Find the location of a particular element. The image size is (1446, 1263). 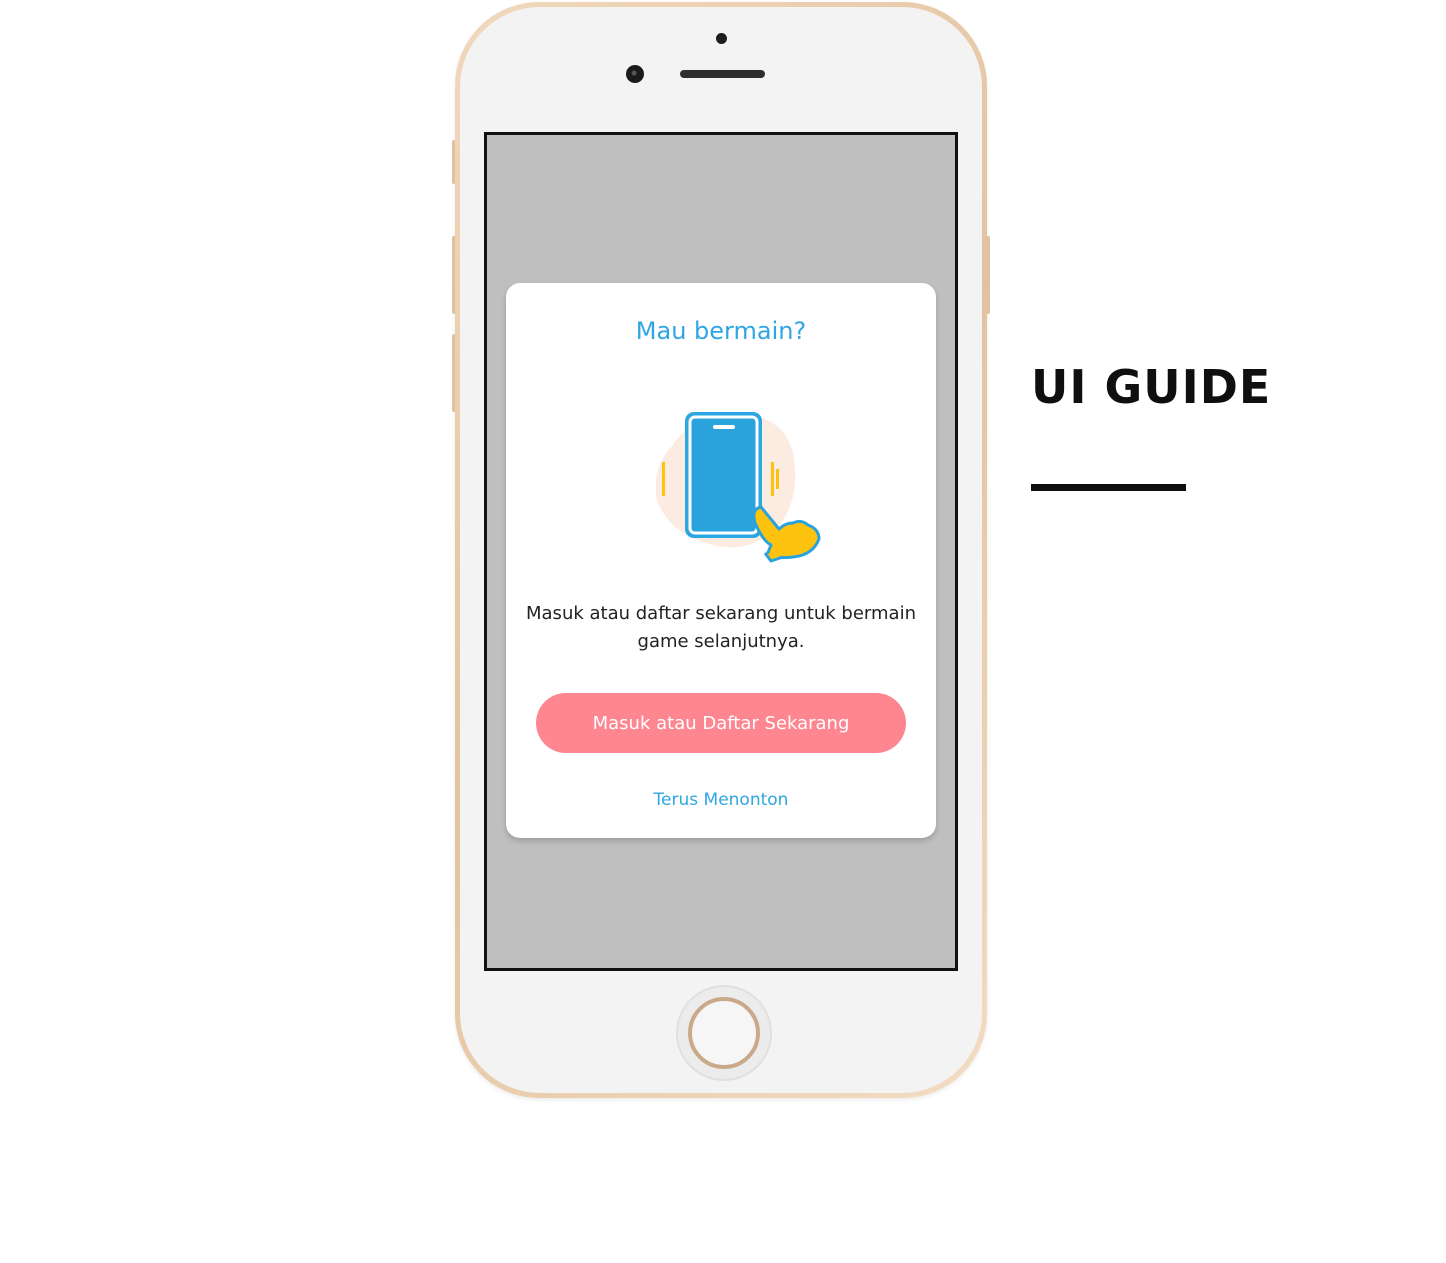

front-camera is located at coordinates (635, 74).